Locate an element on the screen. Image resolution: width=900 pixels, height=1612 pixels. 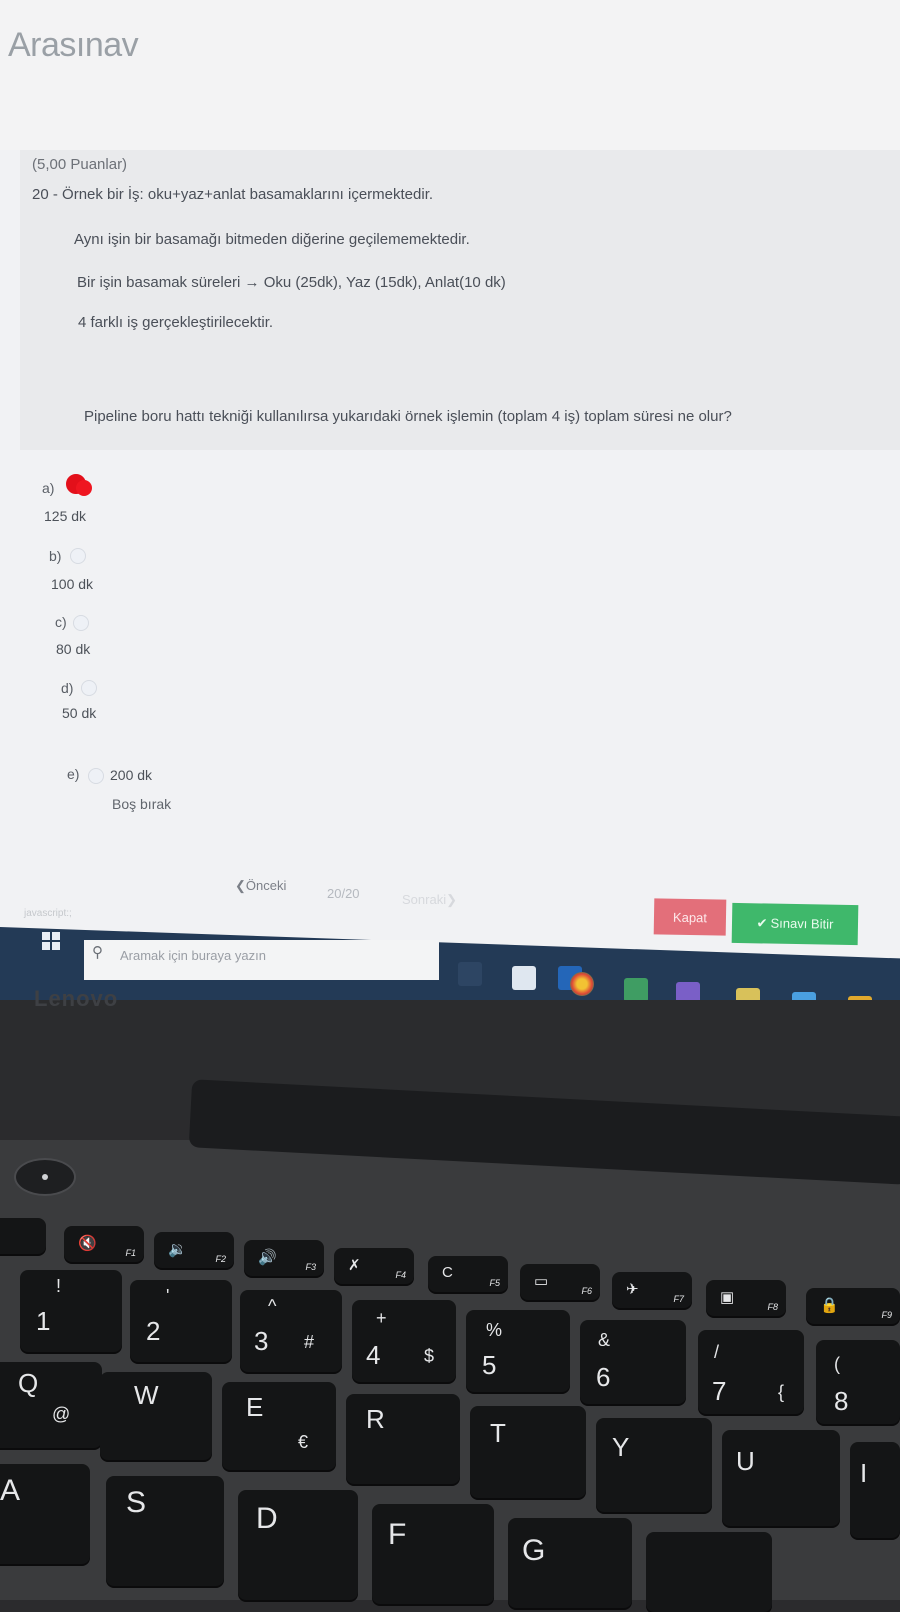
finish-exam-button: ✔ Sınavı Bitir is located at coordinates (795, 924).